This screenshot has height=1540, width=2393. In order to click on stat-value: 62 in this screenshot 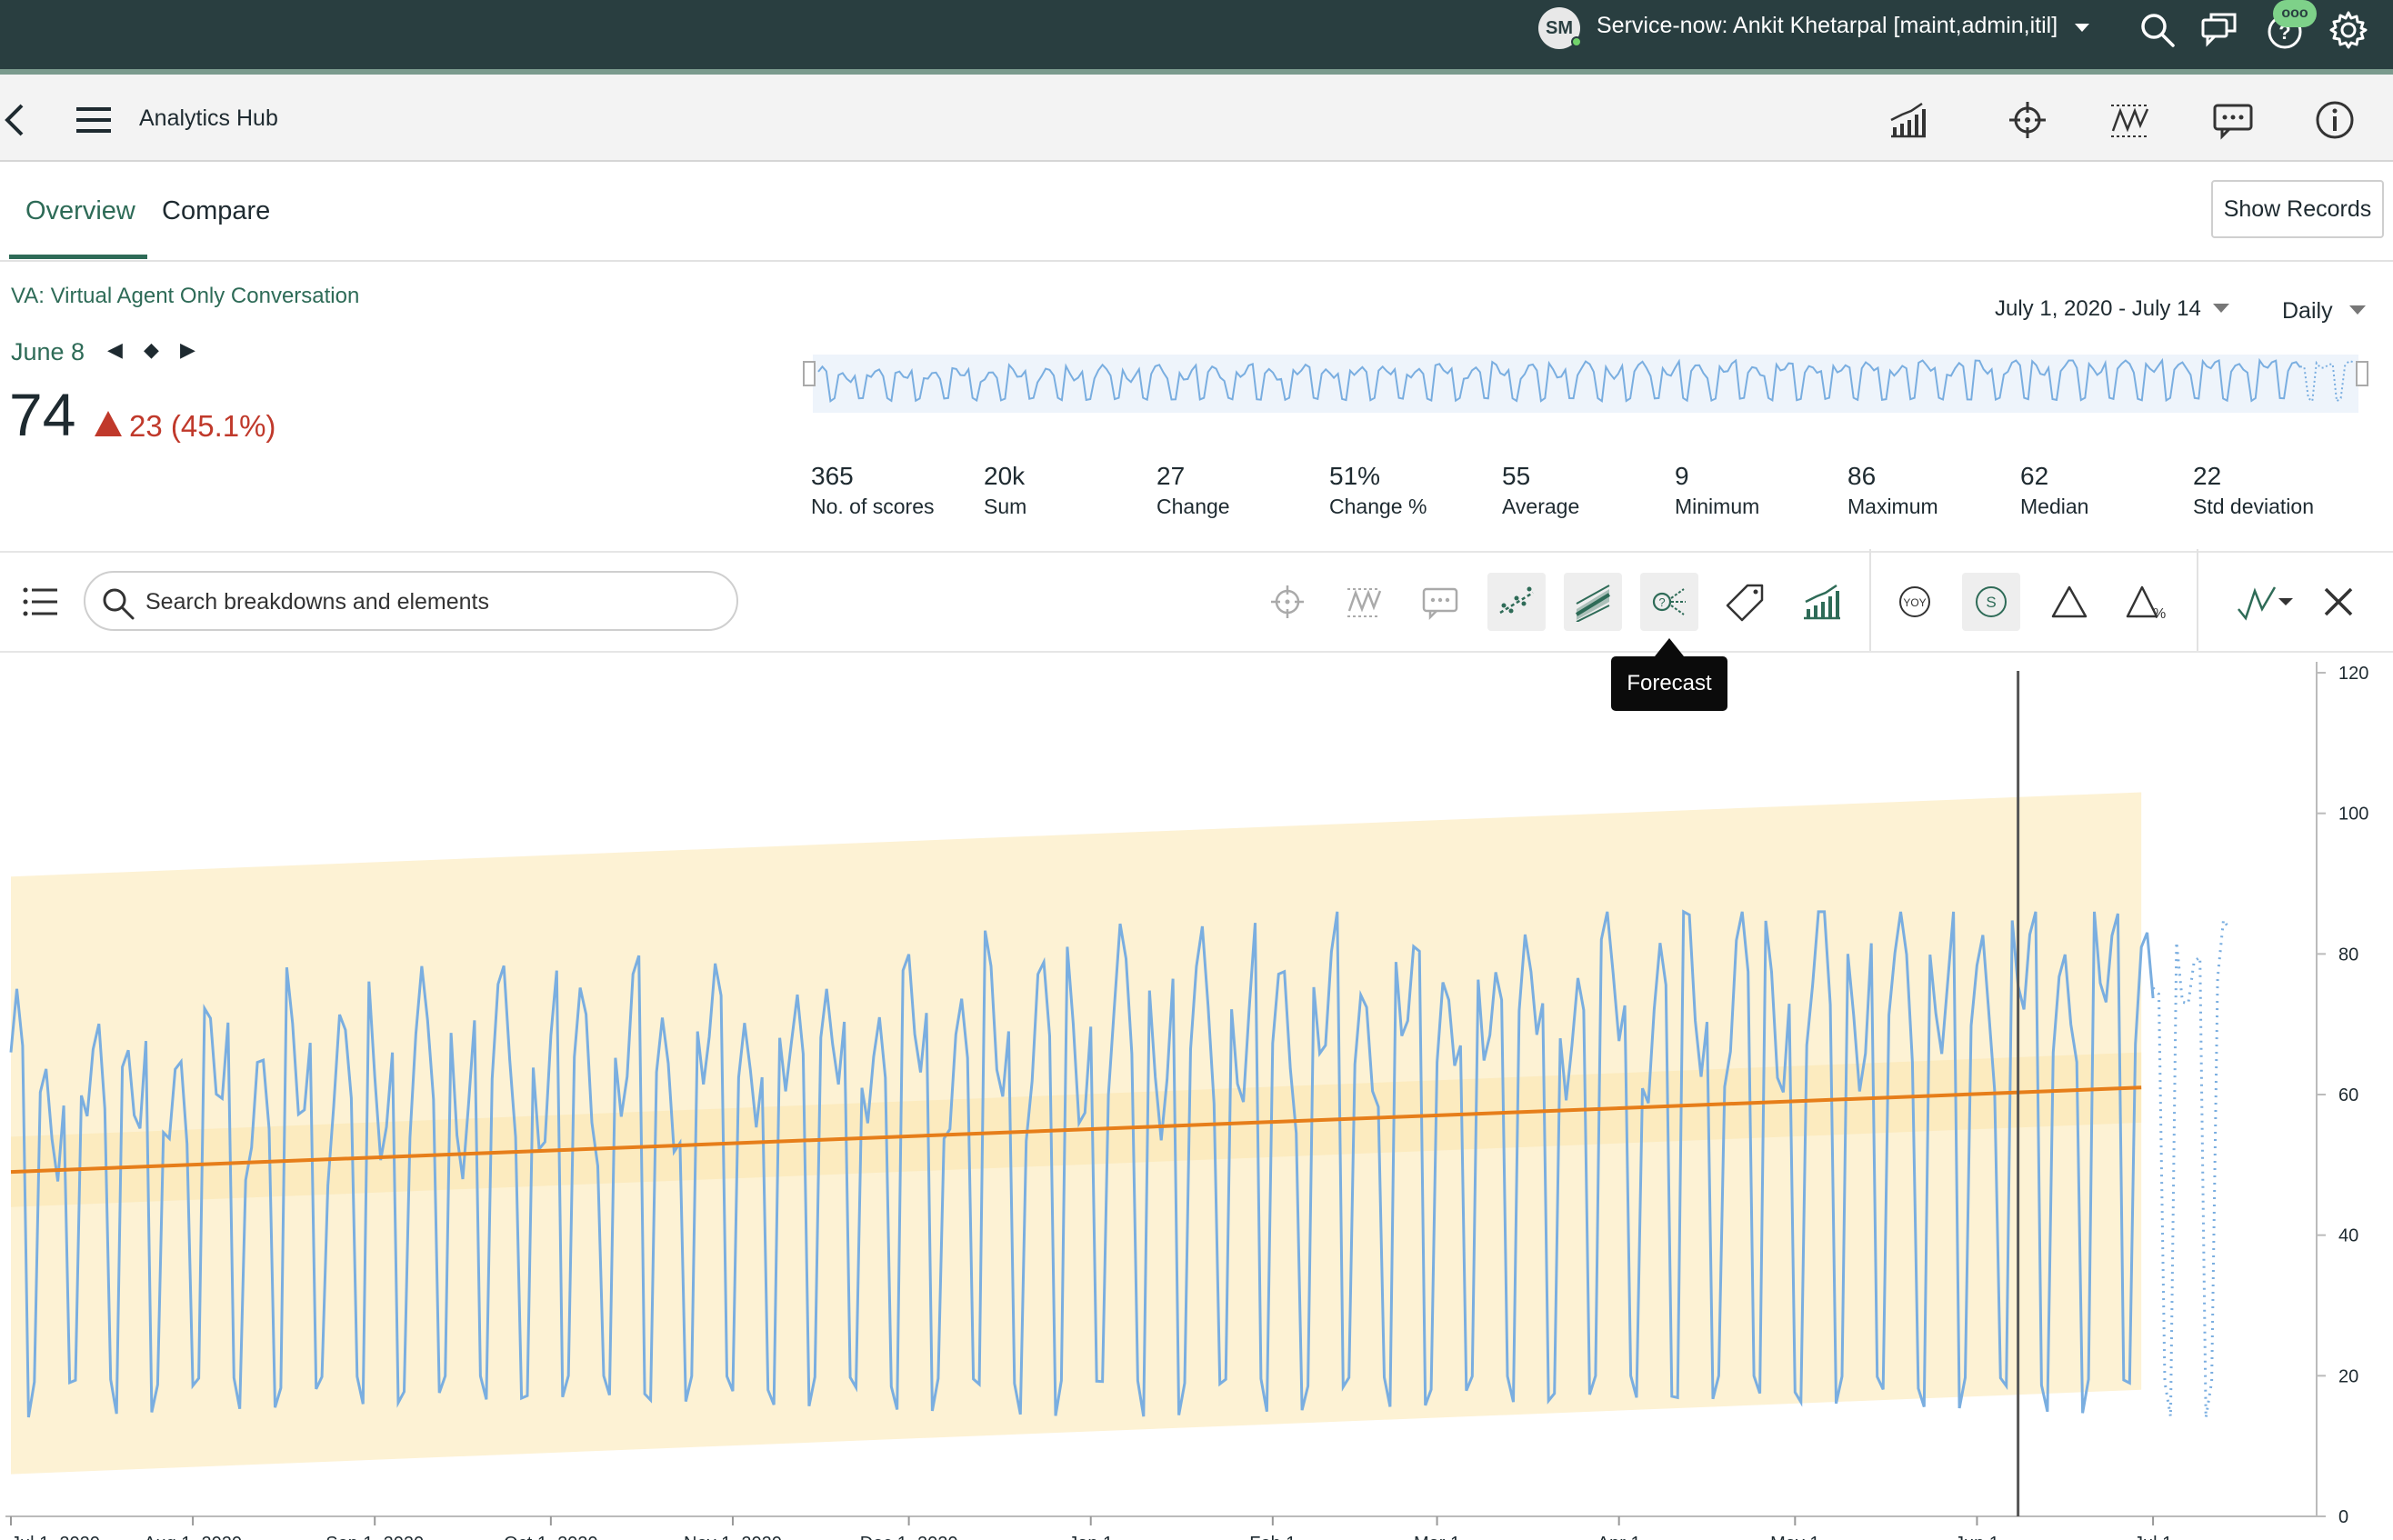, I will do `click(2034, 476)`.